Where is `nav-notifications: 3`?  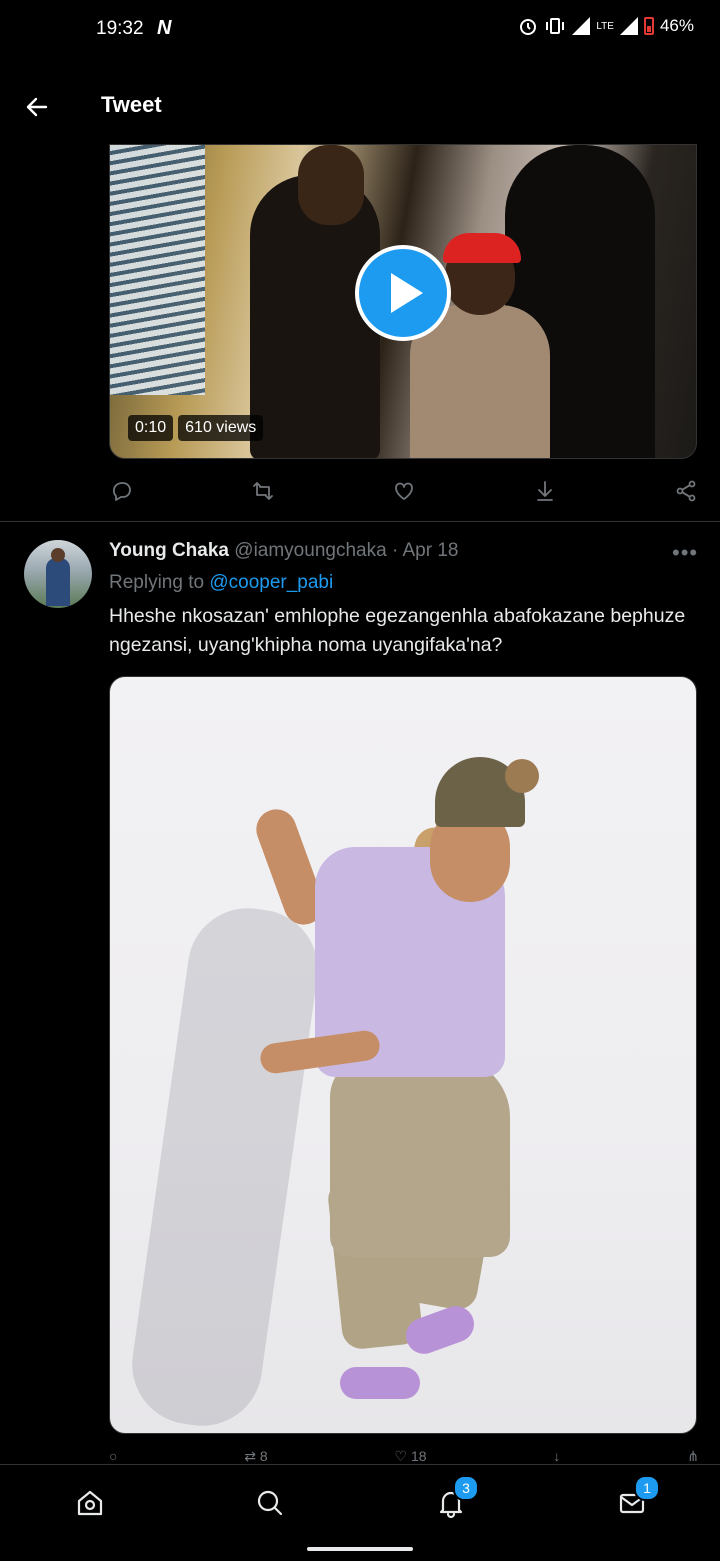 nav-notifications: 3 is located at coordinates (455, 1499).